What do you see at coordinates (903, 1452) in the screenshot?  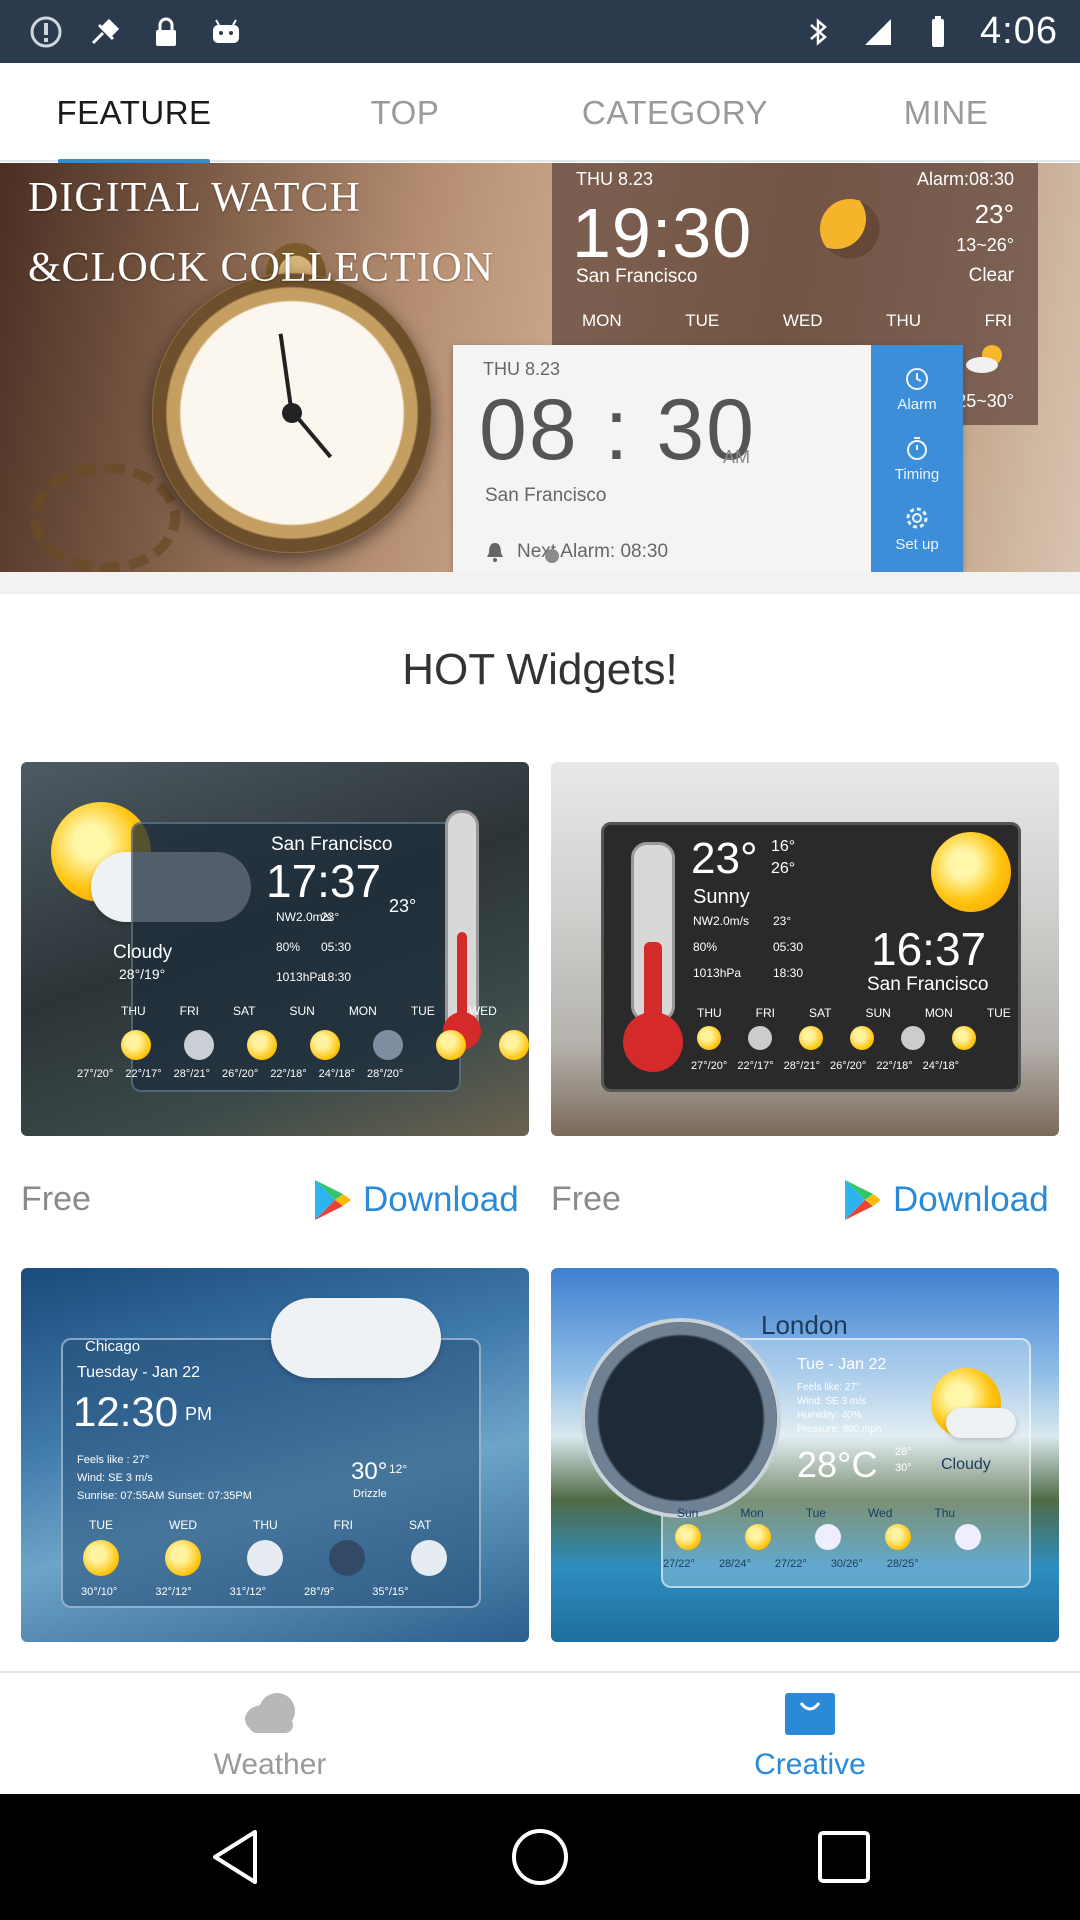 I see `card4-hi: 28°` at bounding box center [903, 1452].